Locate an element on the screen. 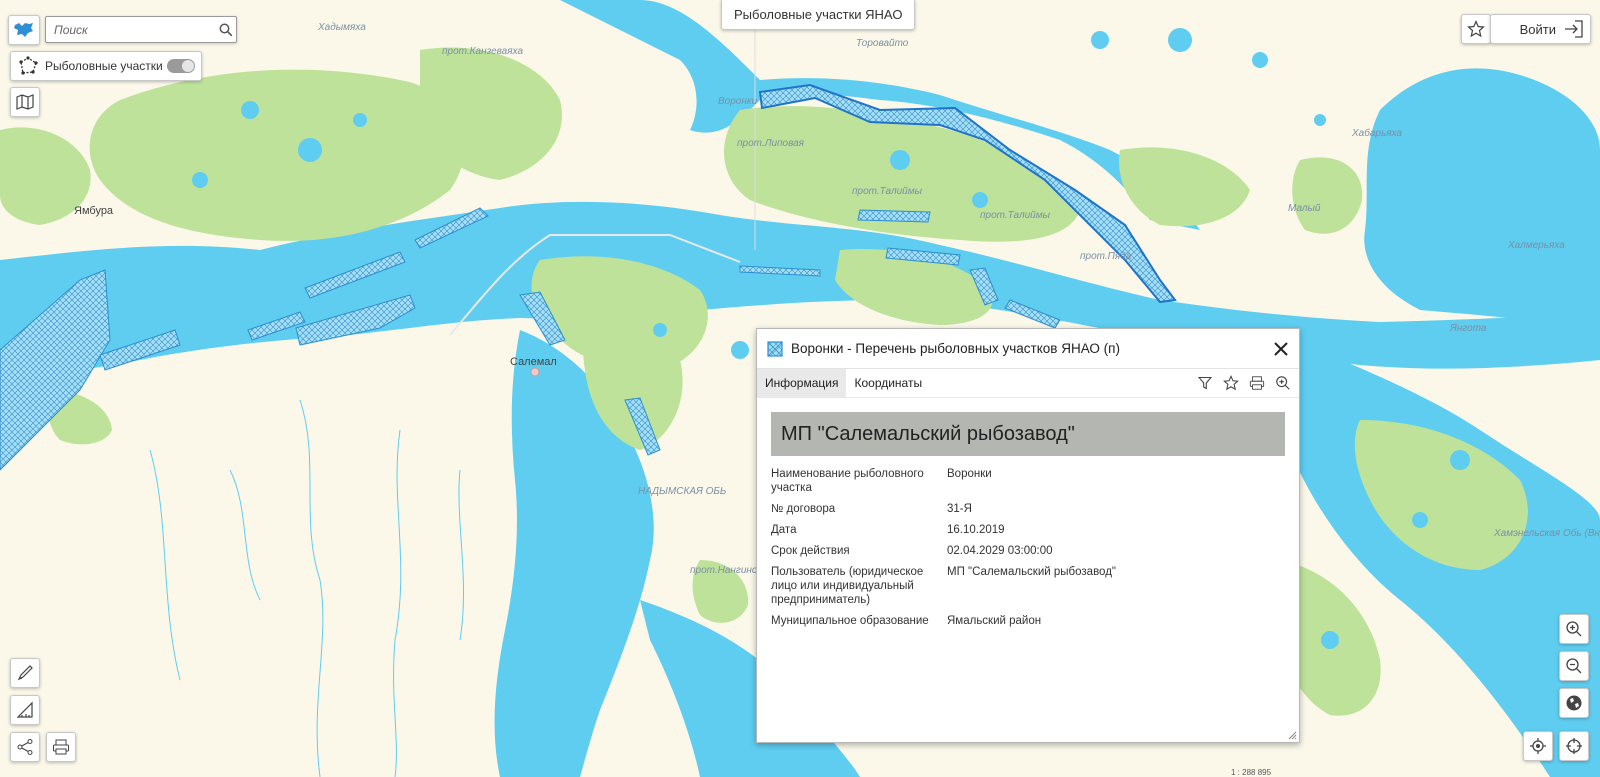 This screenshot has height=777, width=1600. attribute-row: Срок действия 02.04.2029 03:00:00 is located at coordinates (943, 551).